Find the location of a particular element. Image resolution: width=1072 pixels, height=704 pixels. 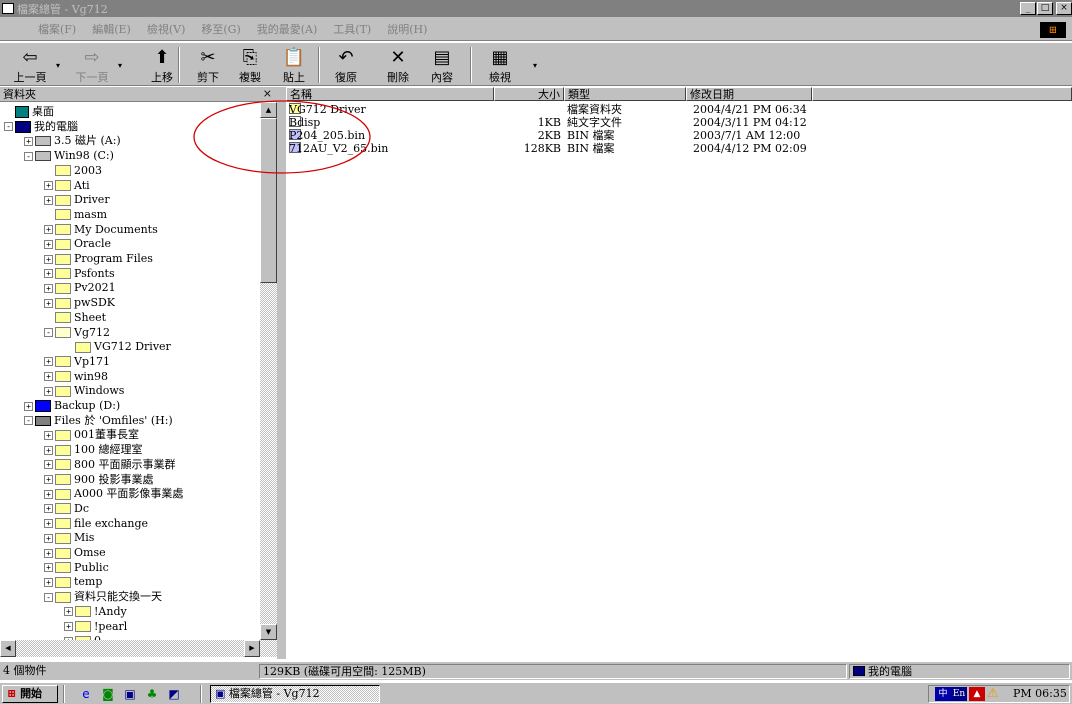

column-type: 類型 is located at coordinates (625, 94).